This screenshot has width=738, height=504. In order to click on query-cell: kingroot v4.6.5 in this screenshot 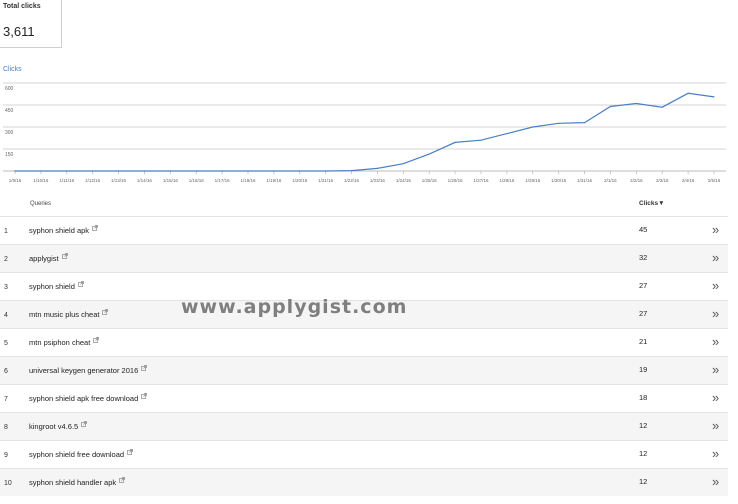, I will do `click(58, 425)`.